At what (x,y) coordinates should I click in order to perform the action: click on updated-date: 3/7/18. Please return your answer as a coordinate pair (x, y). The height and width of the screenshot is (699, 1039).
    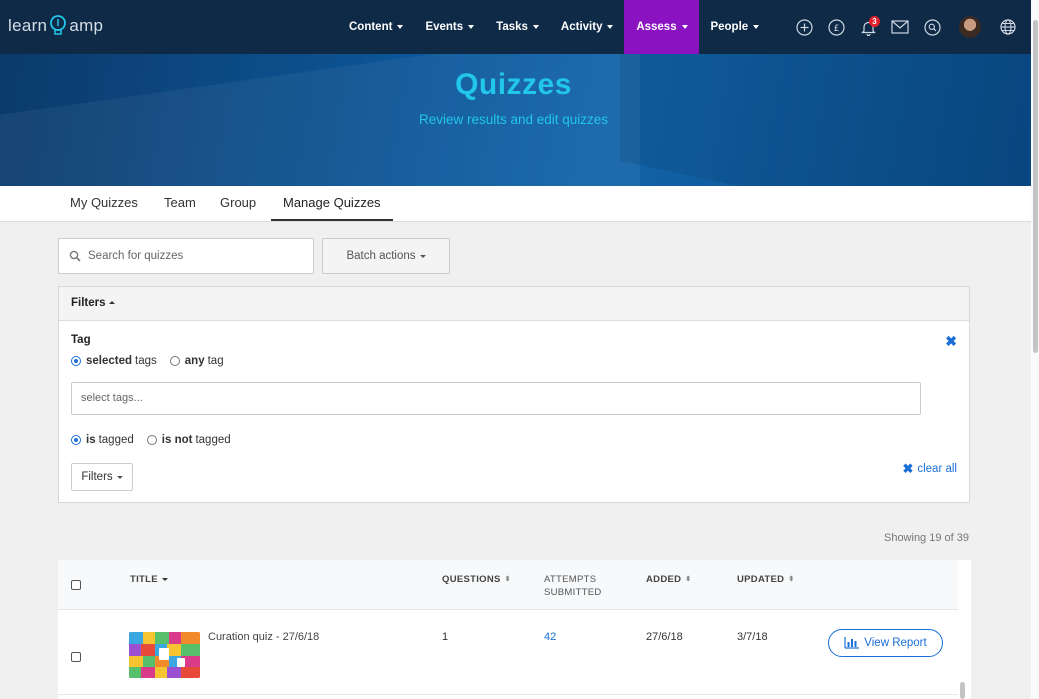
    Looking at the image, I should click on (752, 637).